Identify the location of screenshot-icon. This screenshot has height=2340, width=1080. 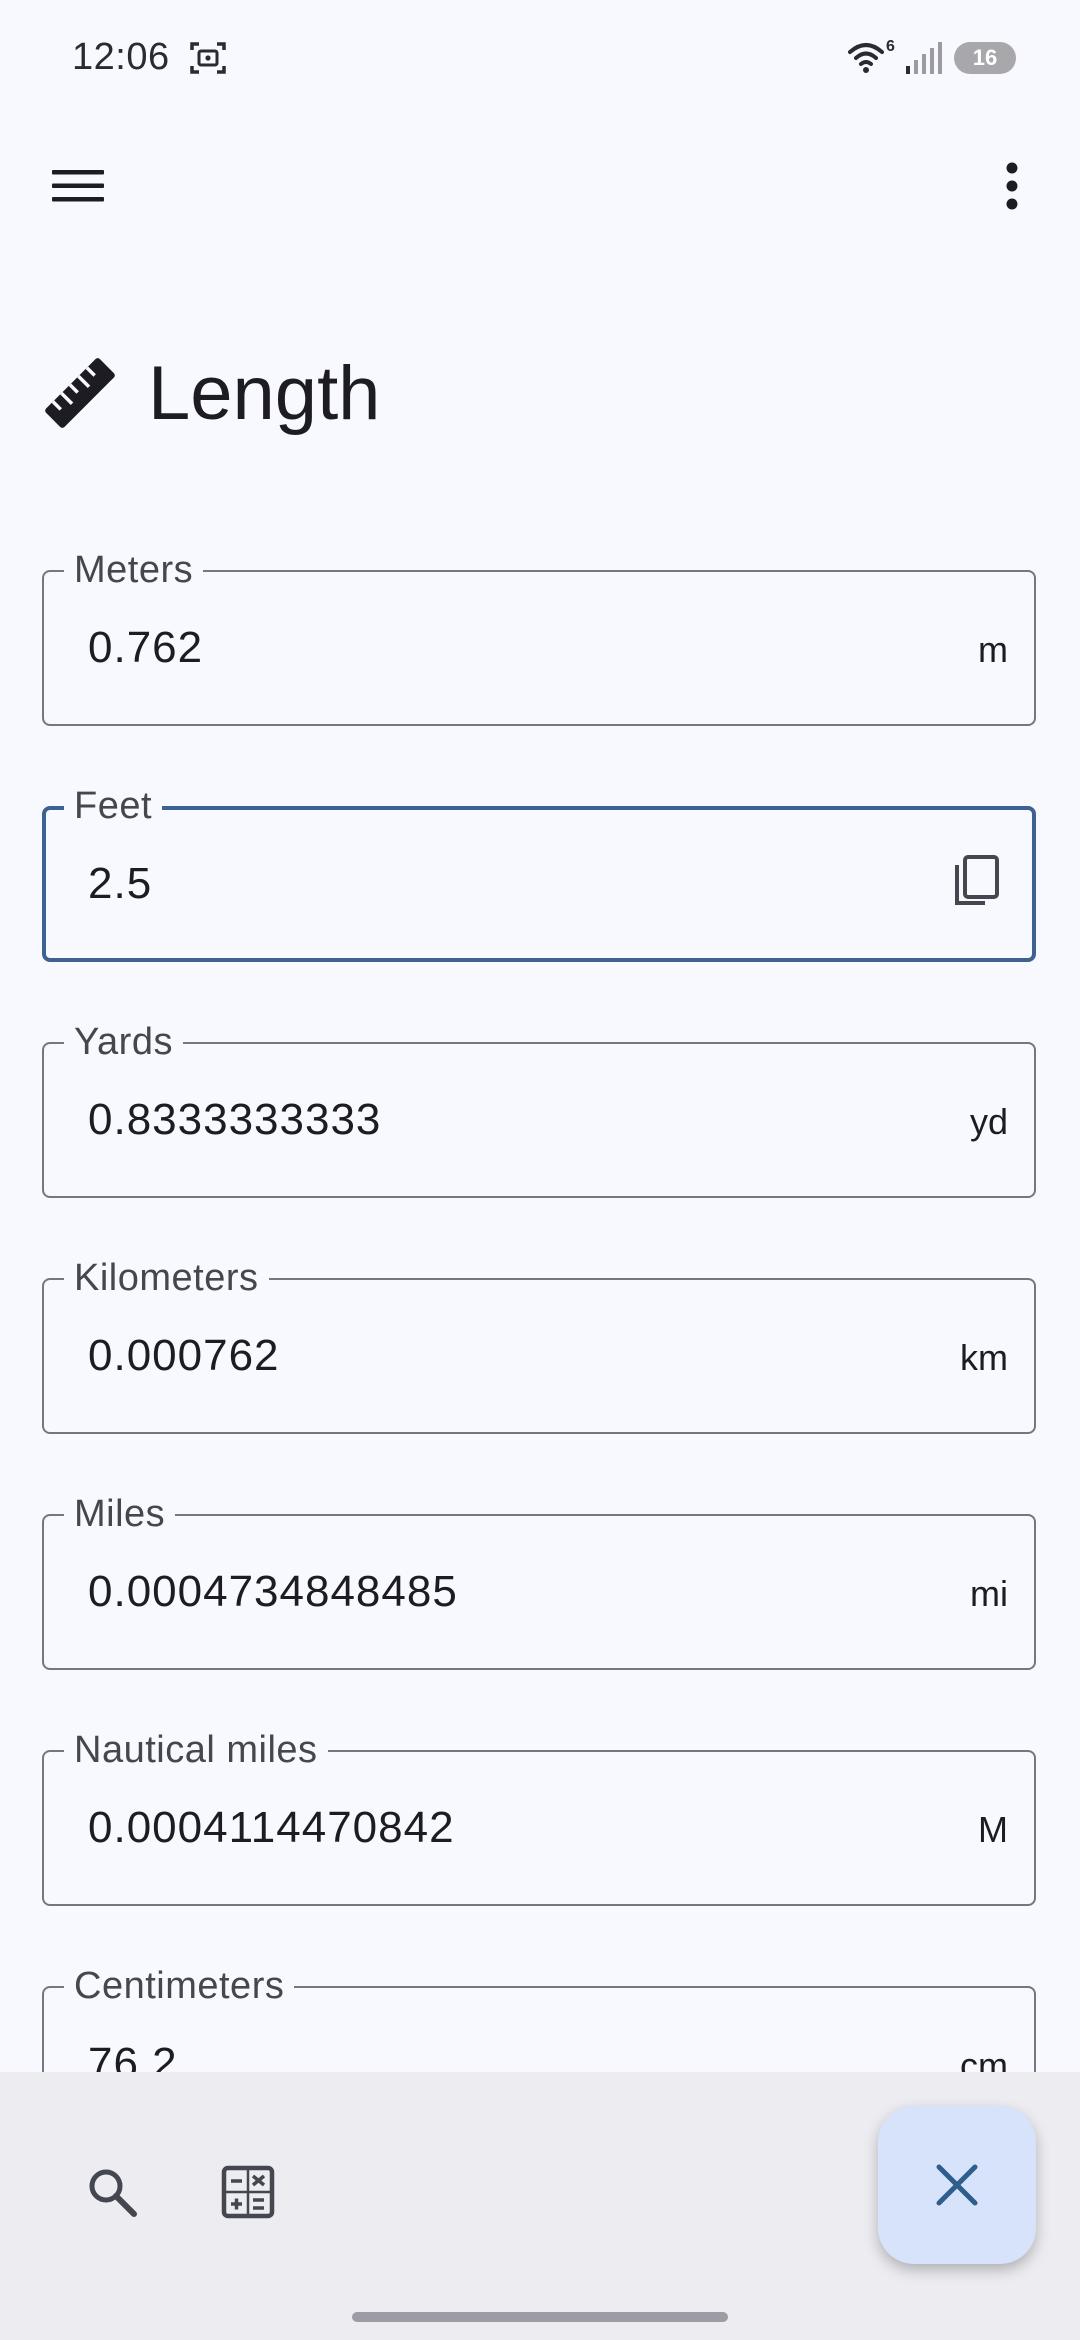
(208, 58).